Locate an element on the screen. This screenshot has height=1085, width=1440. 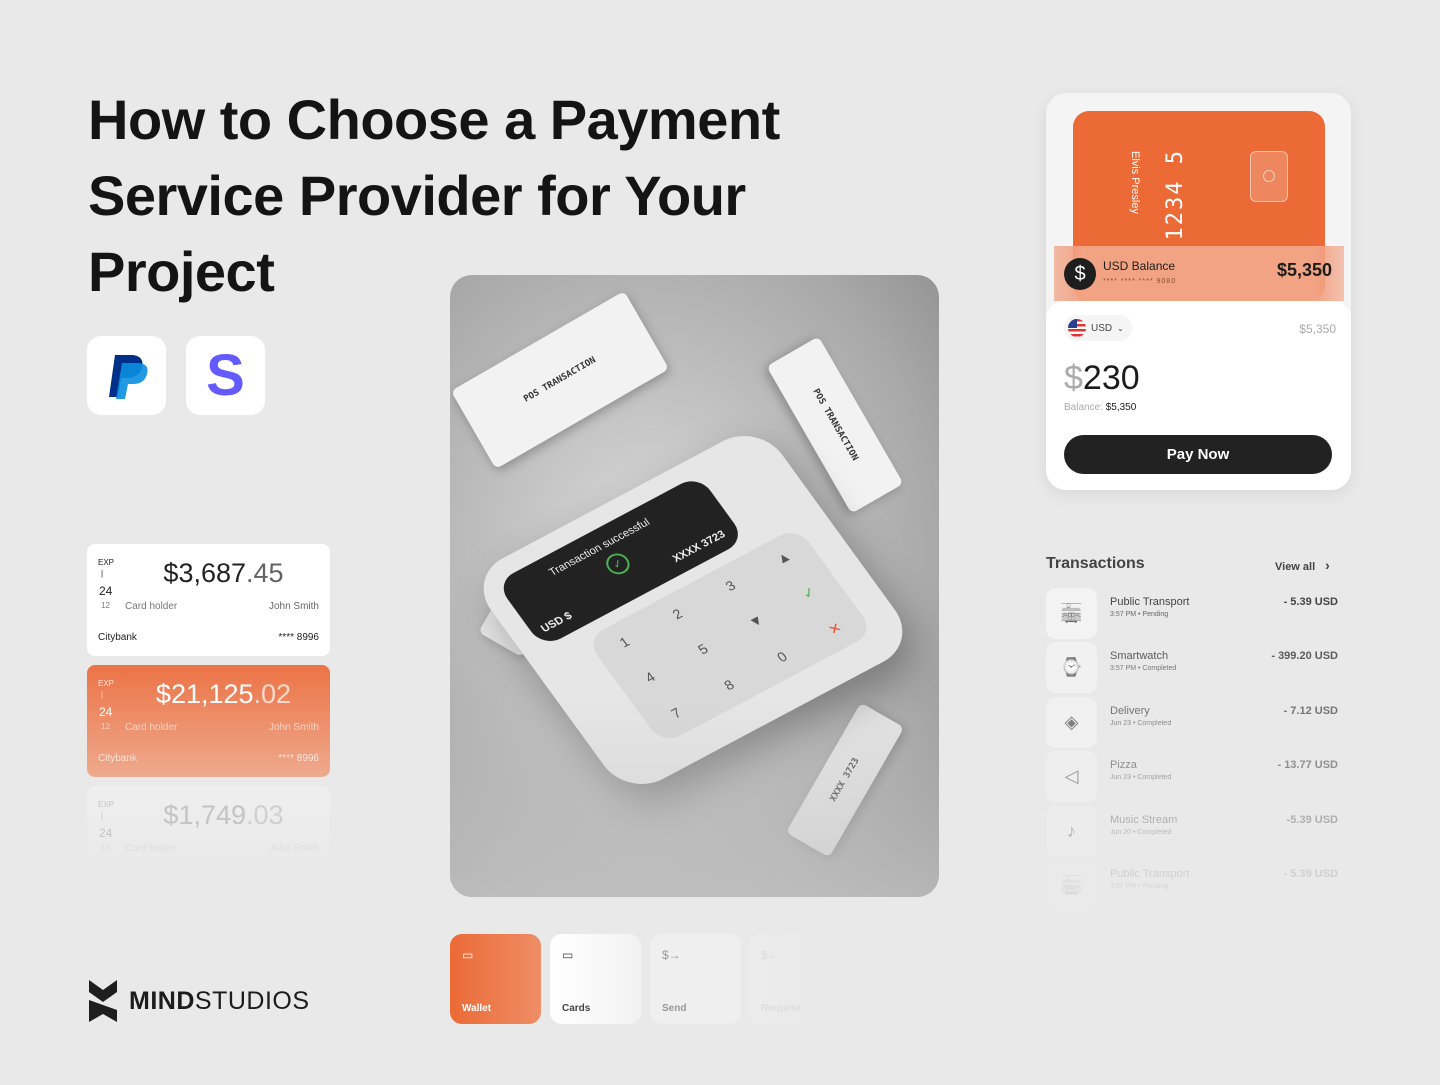
transaction-amount: - 13.77 USD is located at coordinates (1307, 765).